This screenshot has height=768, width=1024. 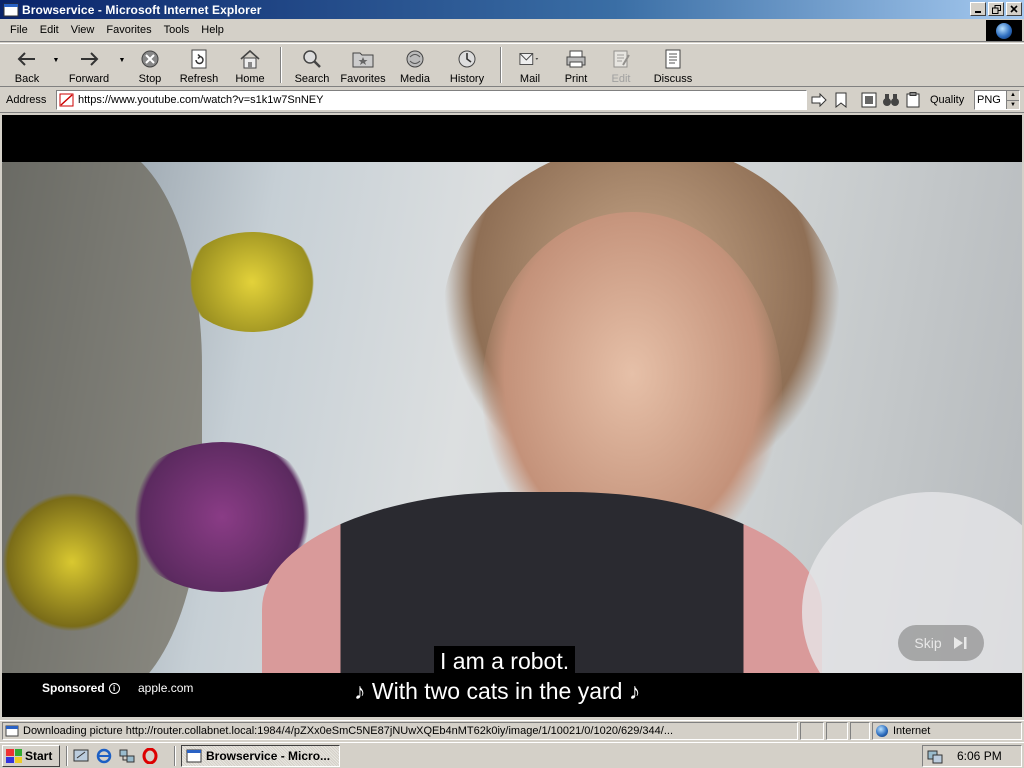 What do you see at coordinates (212, 30) in the screenshot?
I see `menu-help: Help` at bounding box center [212, 30].